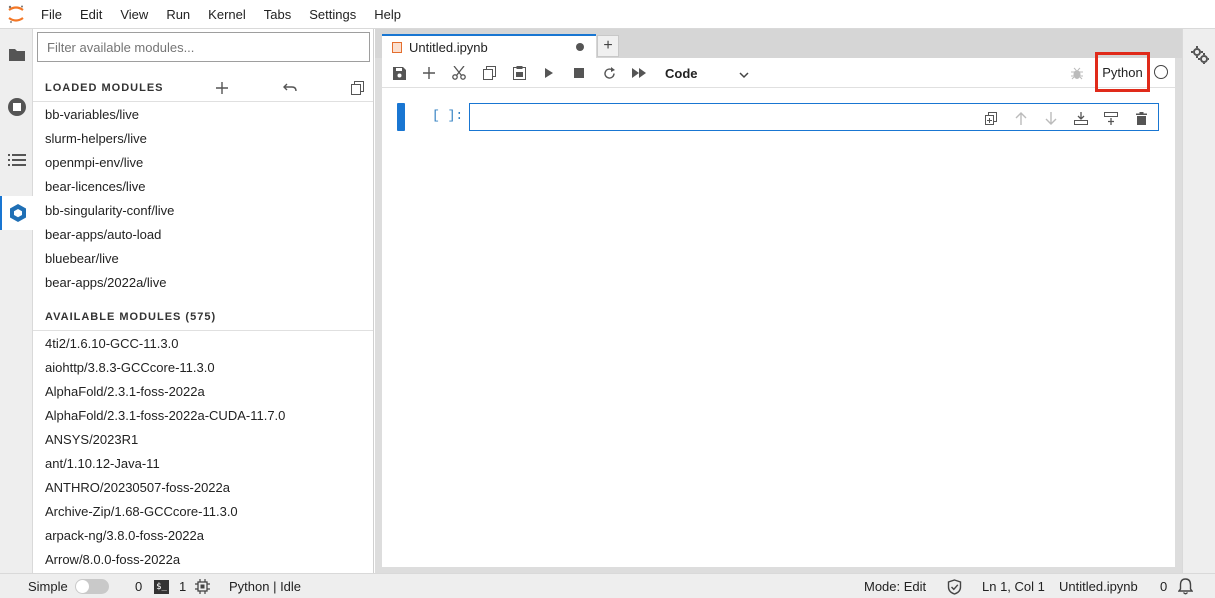 The width and height of the screenshot is (1215, 598). What do you see at coordinates (203, 488) in the screenshot?
I see `list-item: ANTHRO/20230507-foss-2022a` at bounding box center [203, 488].